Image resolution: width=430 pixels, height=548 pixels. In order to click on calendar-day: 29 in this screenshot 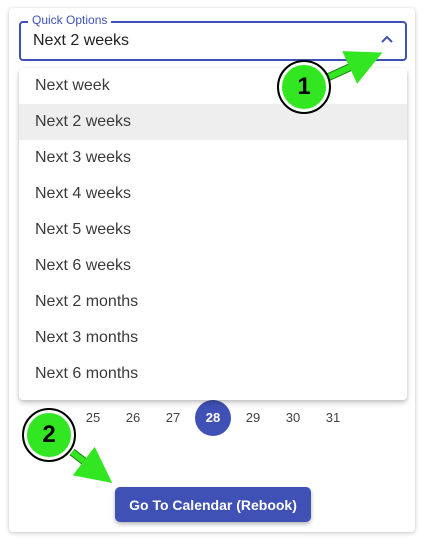, I will do `click(253, 418)`.